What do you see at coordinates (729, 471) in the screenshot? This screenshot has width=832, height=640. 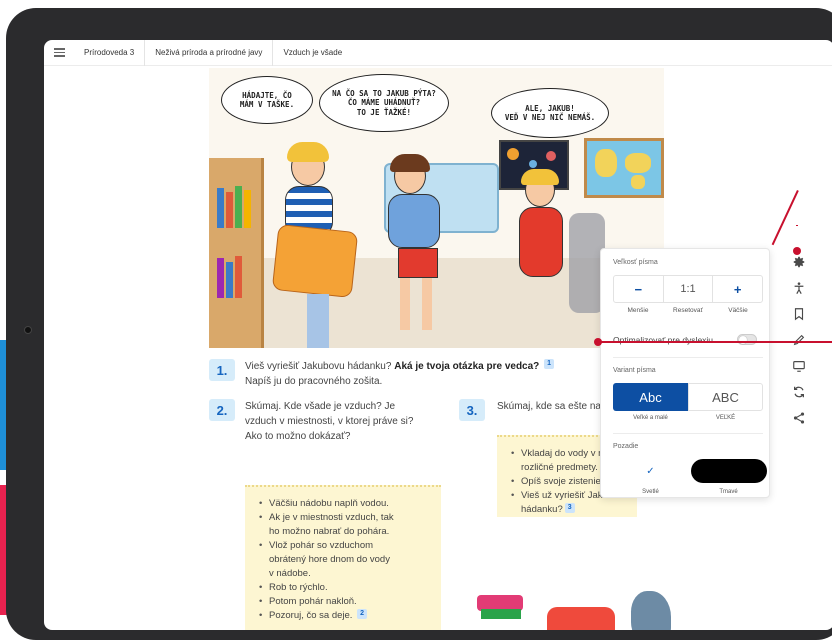 I see `background-dark-option` at bounding box center [729, 471].